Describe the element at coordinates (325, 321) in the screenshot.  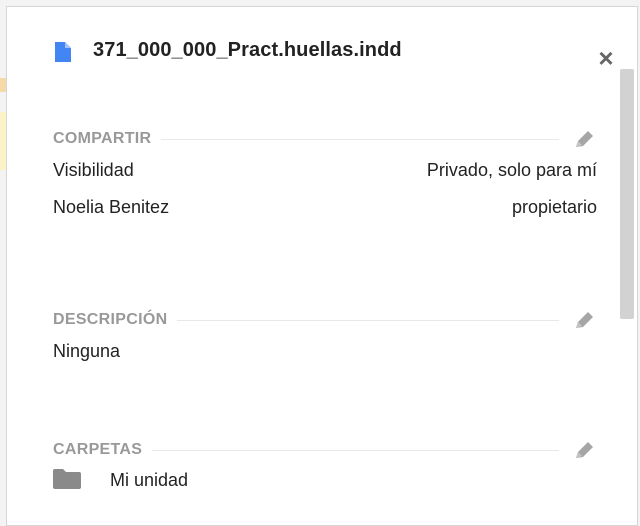
I see `section-header: DESCRIPCIÓN` at that location.